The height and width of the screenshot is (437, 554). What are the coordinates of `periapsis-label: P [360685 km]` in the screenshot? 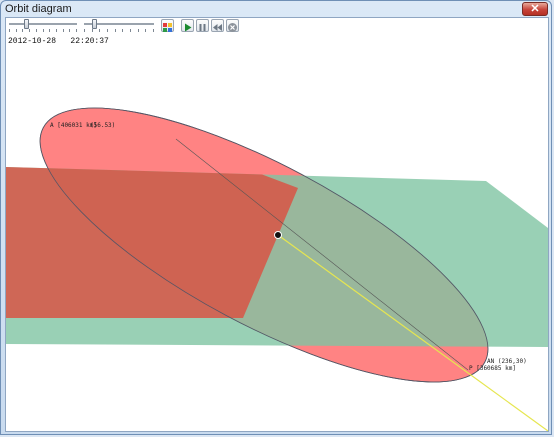 It's located at (492, 368).